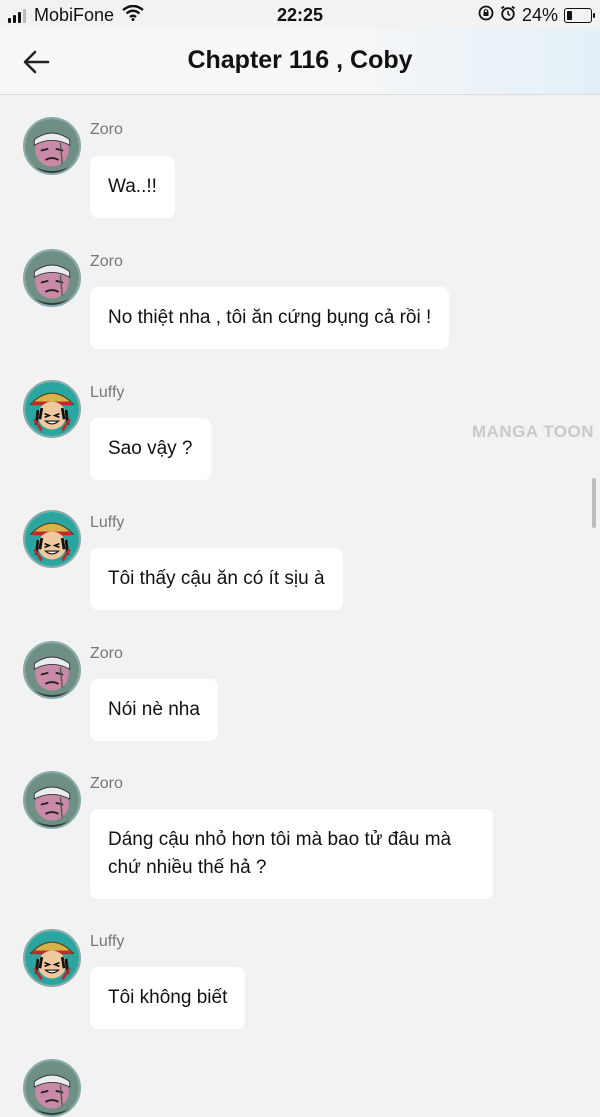 Image resolution: width=600 pixels, height=1117 pixels. I want to click on carrier-name: MobiFone, so click(74, 15).